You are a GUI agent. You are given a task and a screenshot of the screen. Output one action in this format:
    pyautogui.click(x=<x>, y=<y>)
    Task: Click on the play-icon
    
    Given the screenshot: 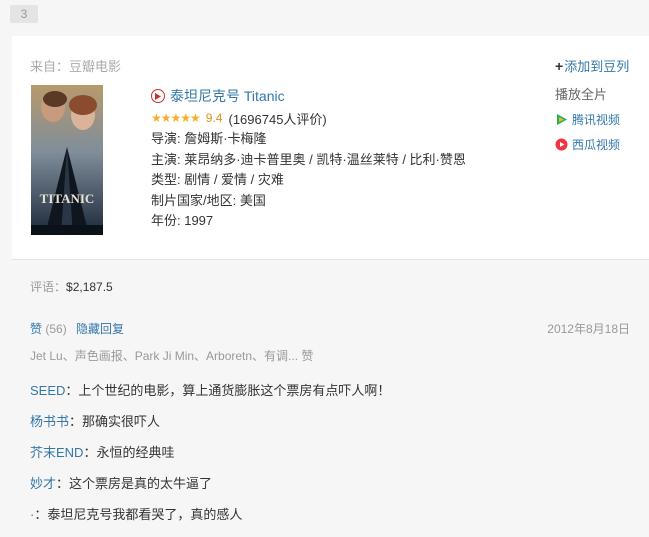 What is the action you would take?
    pyautogui.click(x=158, y=96)
    